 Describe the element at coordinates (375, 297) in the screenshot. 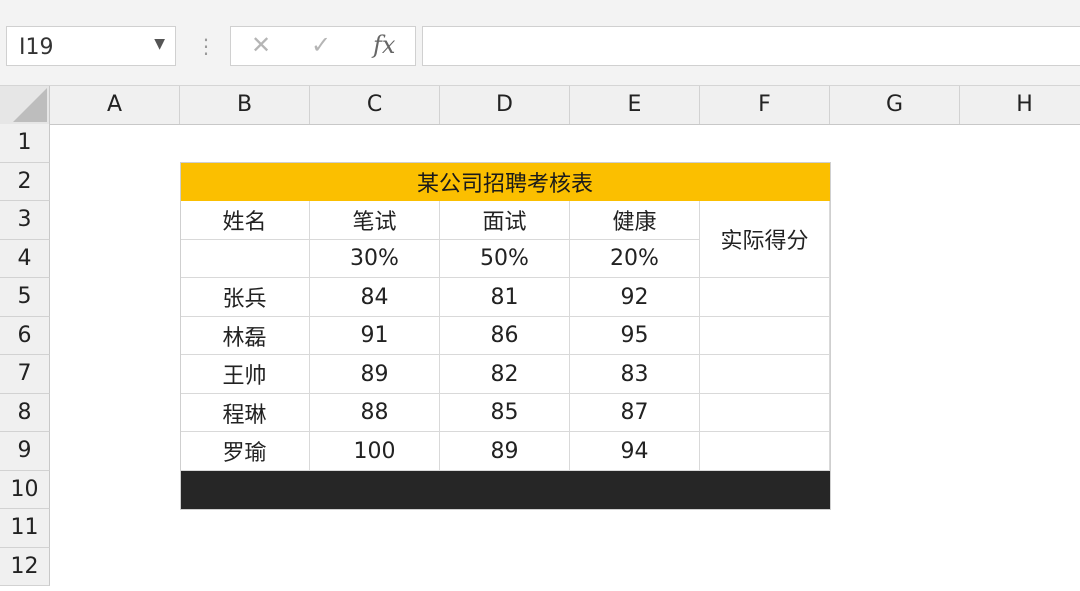

I see `table-cell: 84` at that location.